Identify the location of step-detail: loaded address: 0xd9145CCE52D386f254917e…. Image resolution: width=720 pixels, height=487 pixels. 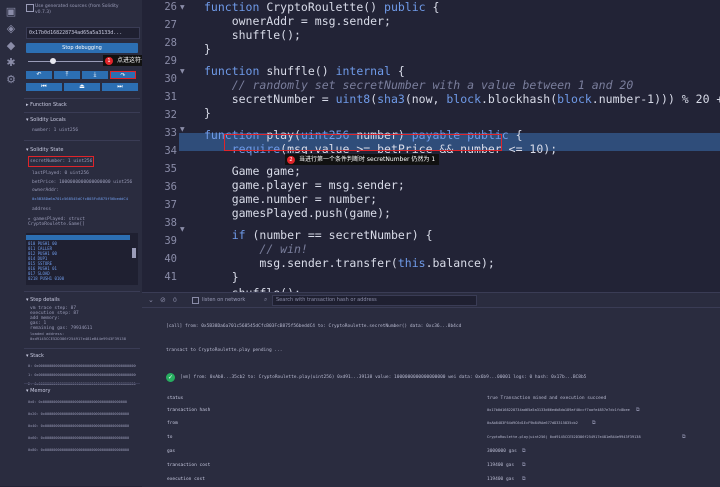
(78, 336).